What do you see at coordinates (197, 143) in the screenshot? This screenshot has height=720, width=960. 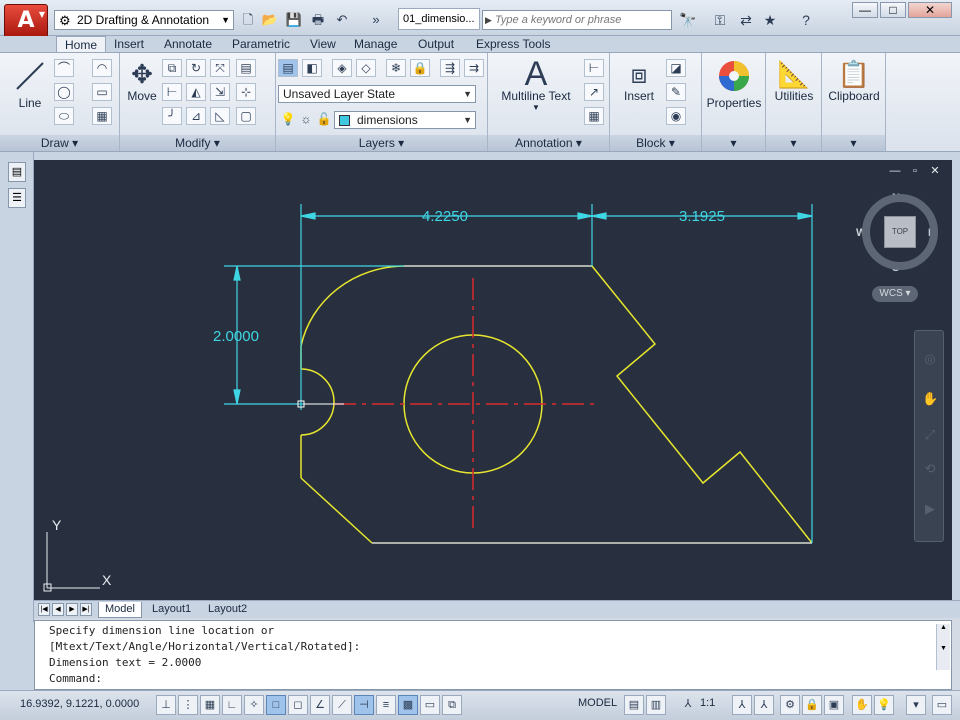 I see `modify-panel-title: Modify ▾` at bounding box center [197, 143].